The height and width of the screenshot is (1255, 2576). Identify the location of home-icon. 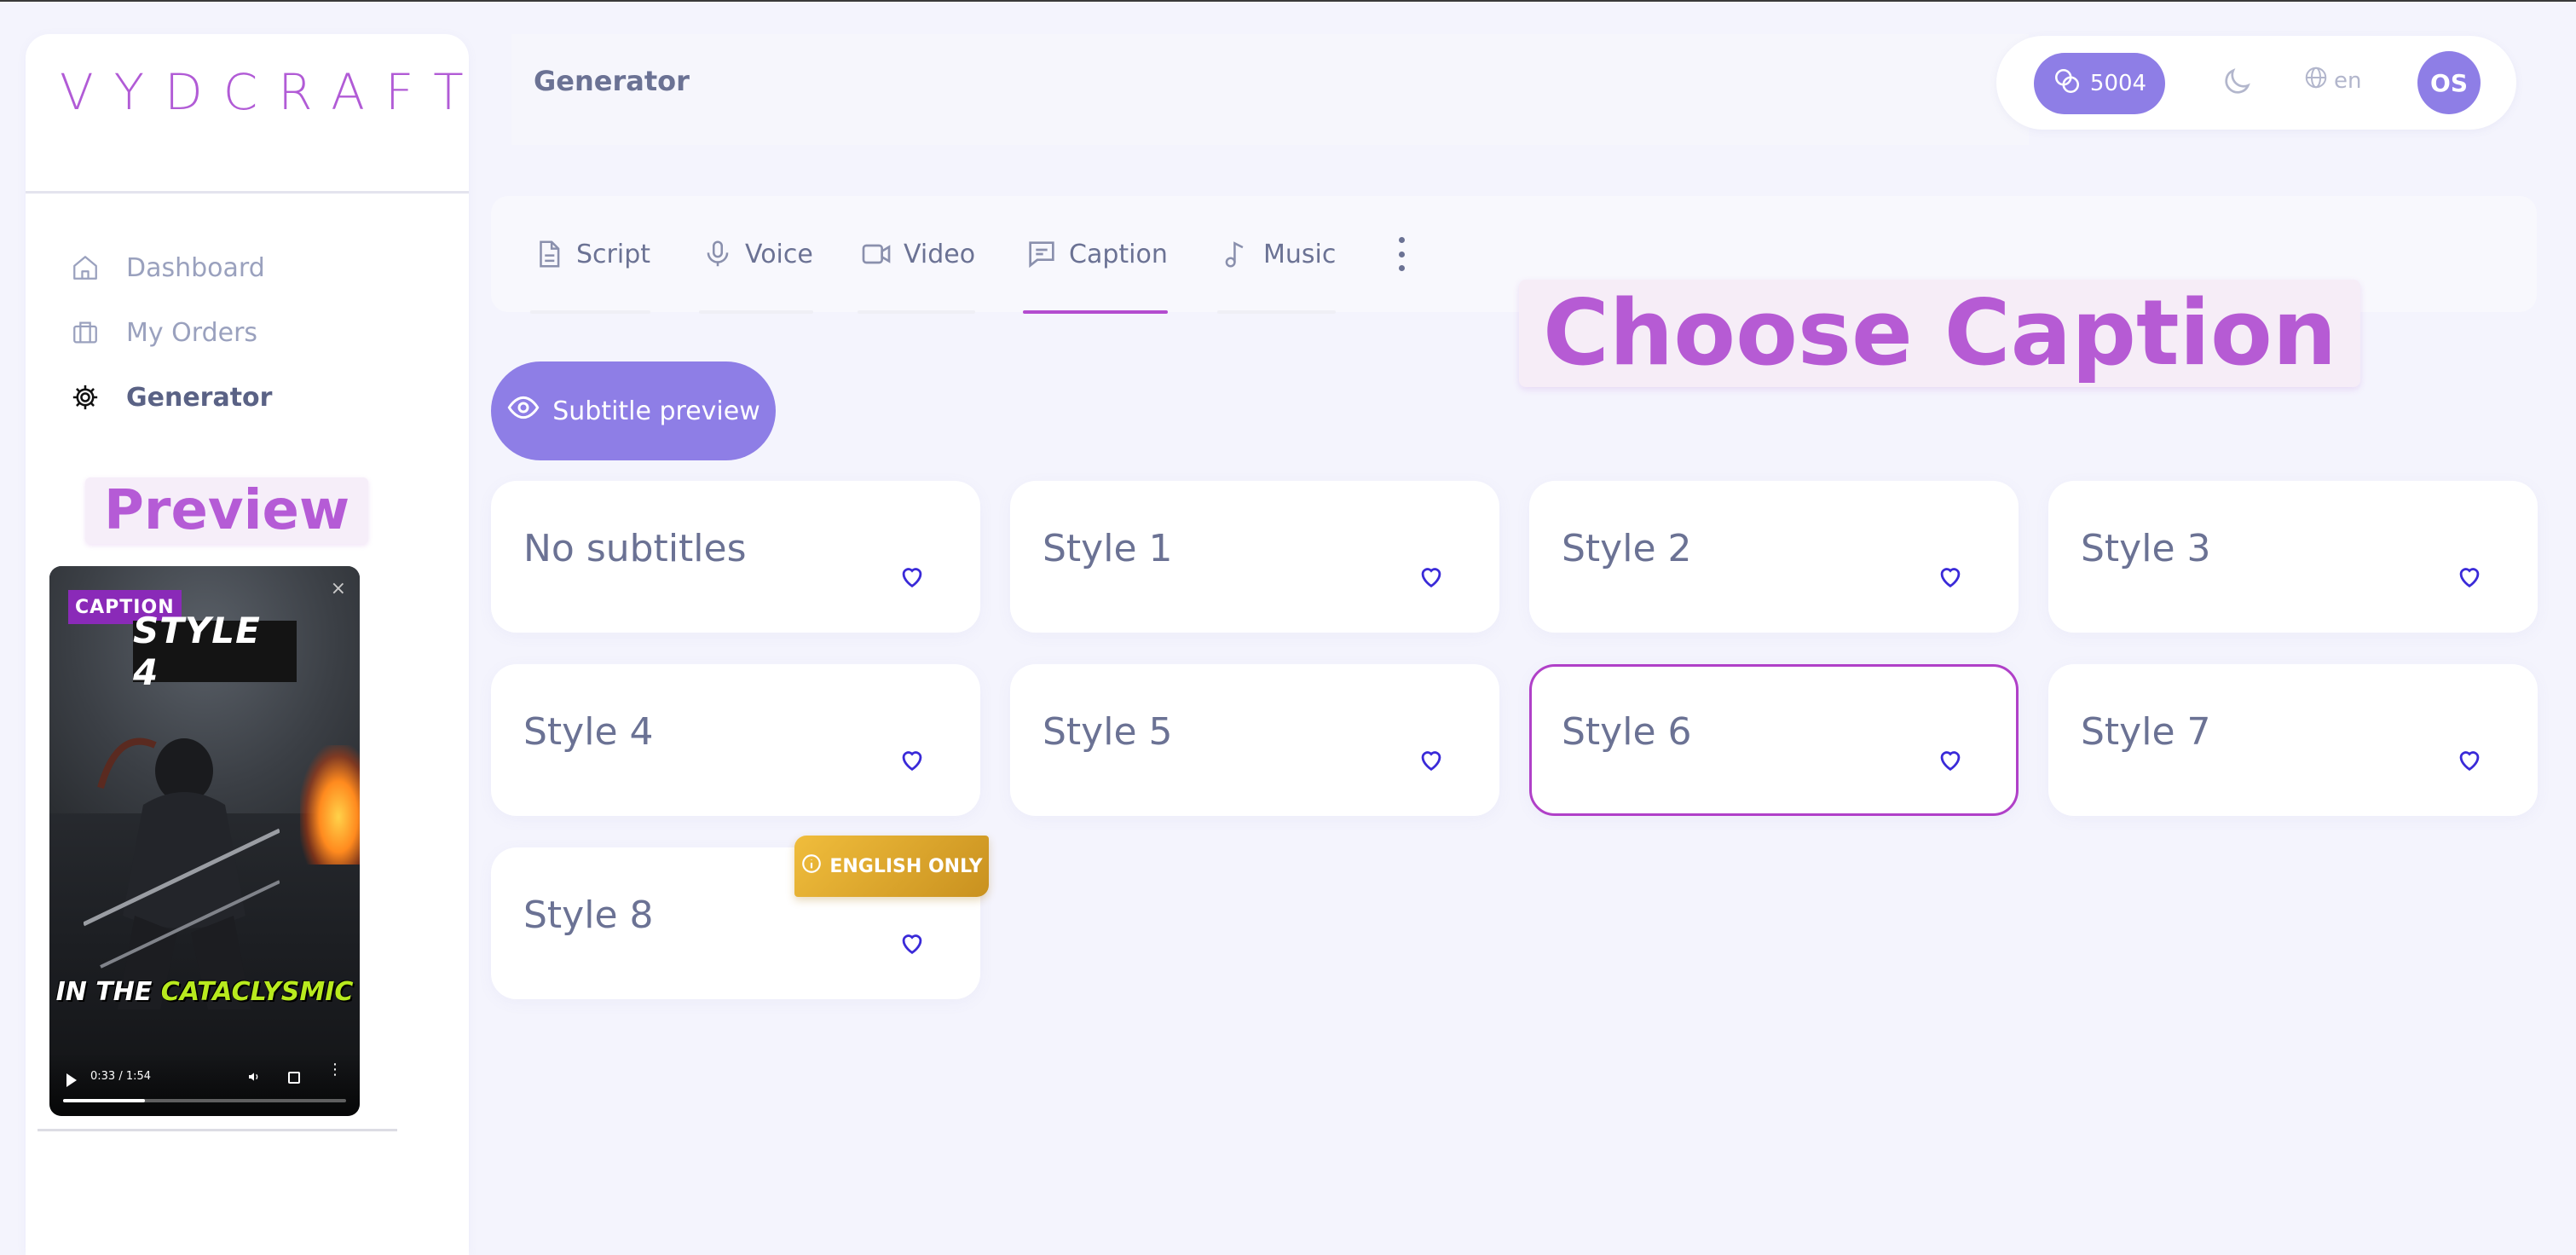
(85, 268).